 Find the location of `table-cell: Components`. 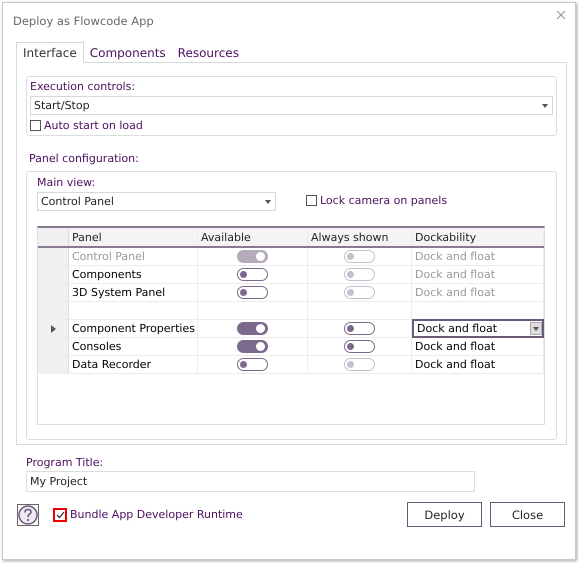

table-cell: Components is located at coordinates (133, 274).